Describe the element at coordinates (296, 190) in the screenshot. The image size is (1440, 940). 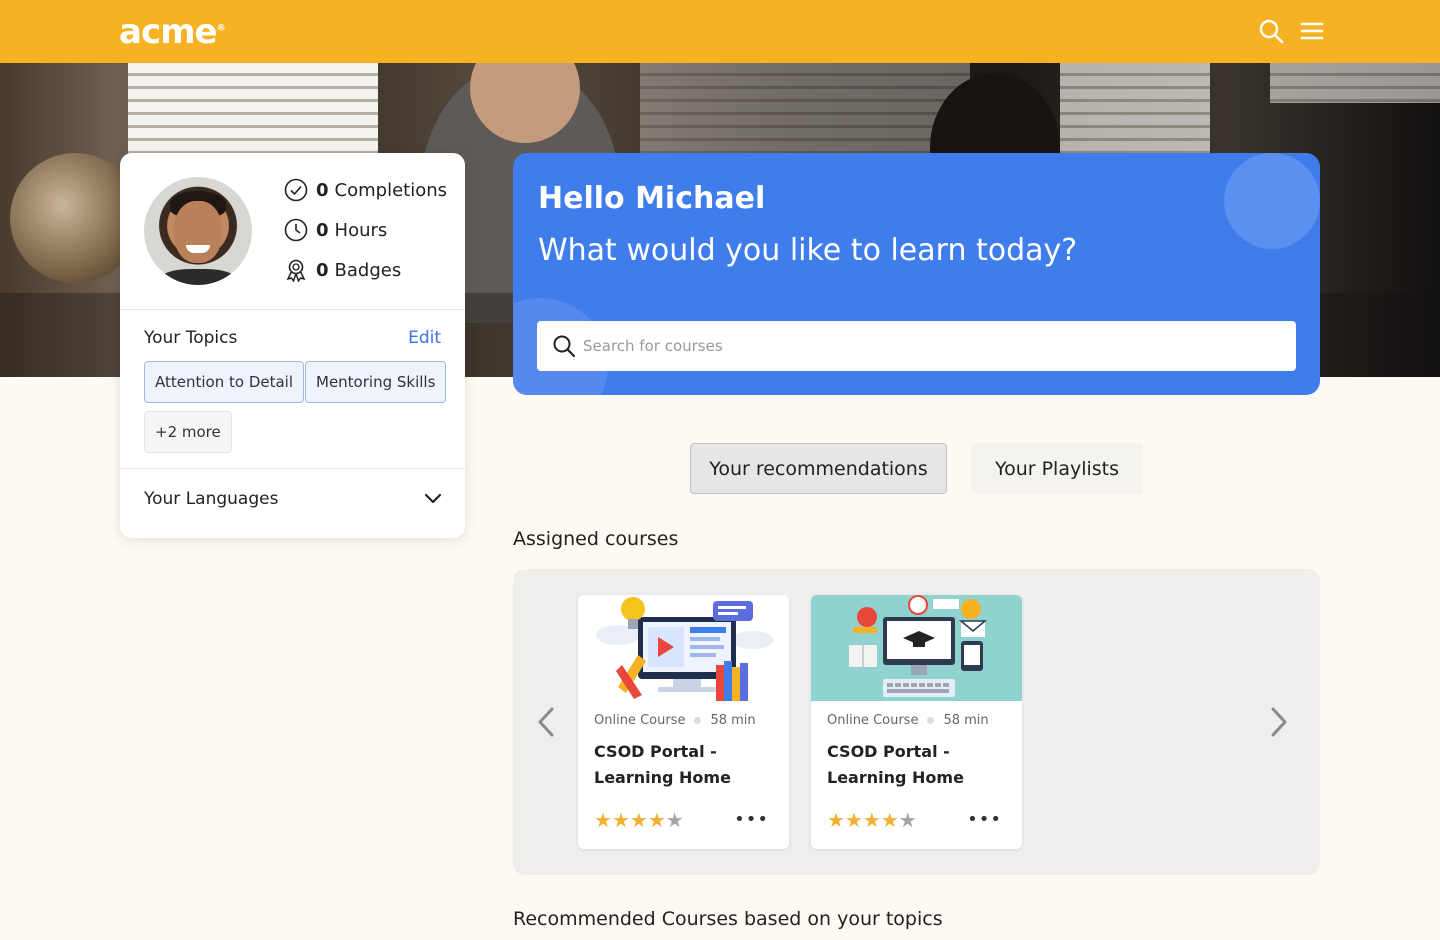
I see `check-circle-icon` at that location.